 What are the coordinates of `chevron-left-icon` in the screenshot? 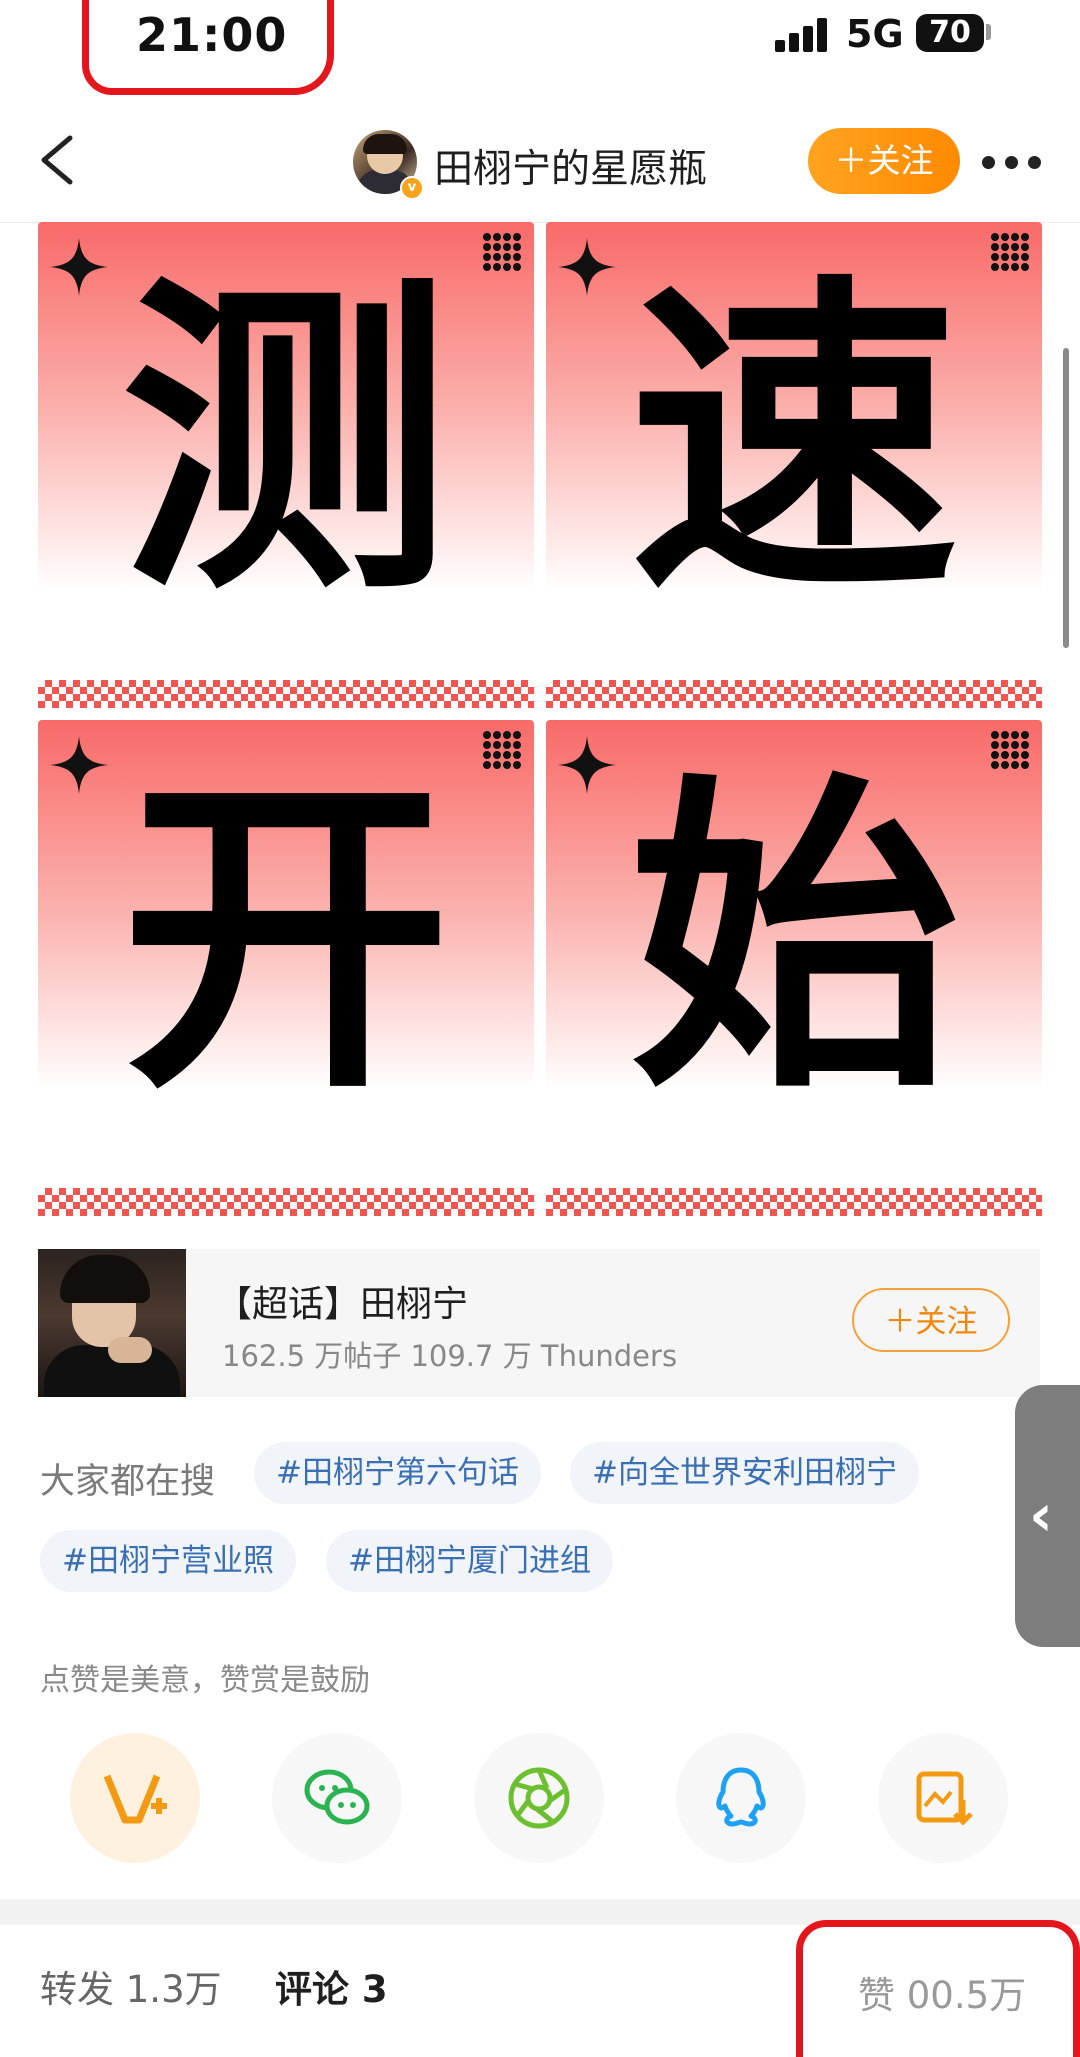 It's located at (58, 160).